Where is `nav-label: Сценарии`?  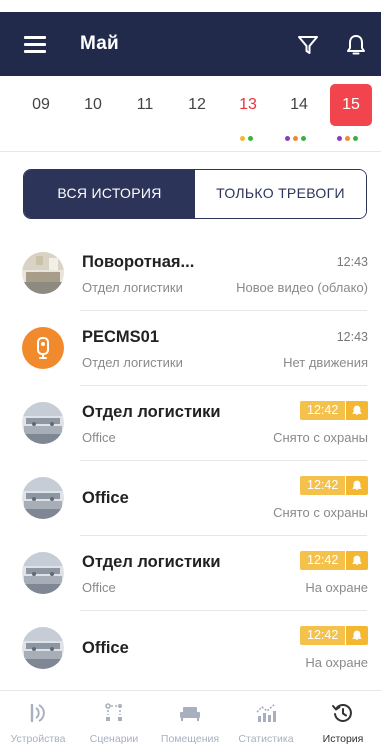 nav-label: Сценарии is located at coordinates (114, 739).